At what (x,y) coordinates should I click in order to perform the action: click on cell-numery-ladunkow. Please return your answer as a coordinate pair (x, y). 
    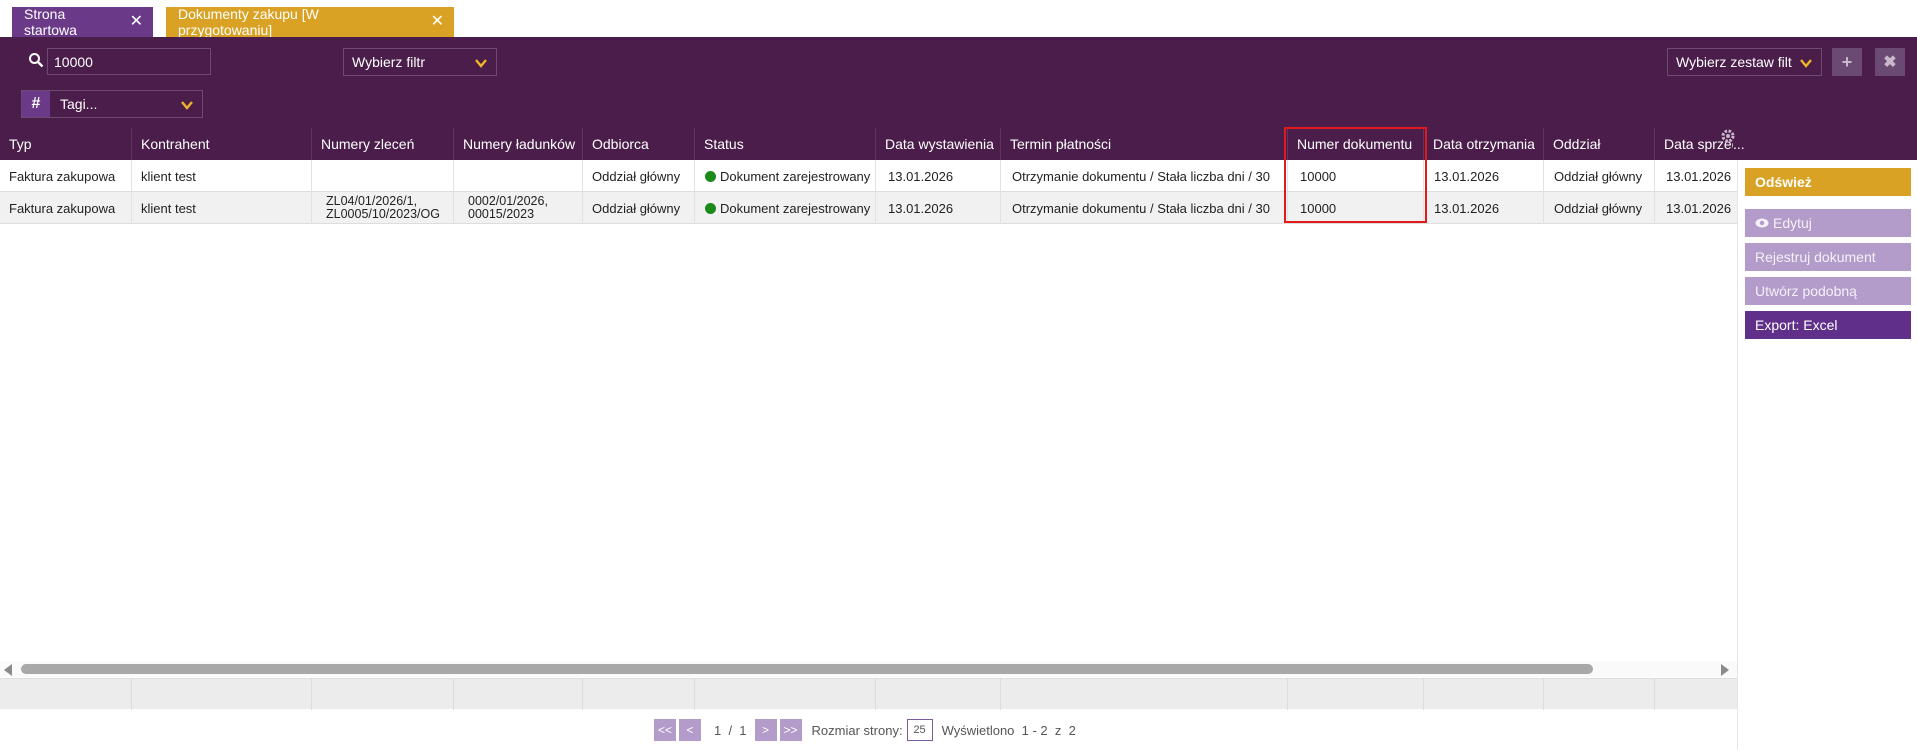
    Looking at the image, I should click on (518, 176).